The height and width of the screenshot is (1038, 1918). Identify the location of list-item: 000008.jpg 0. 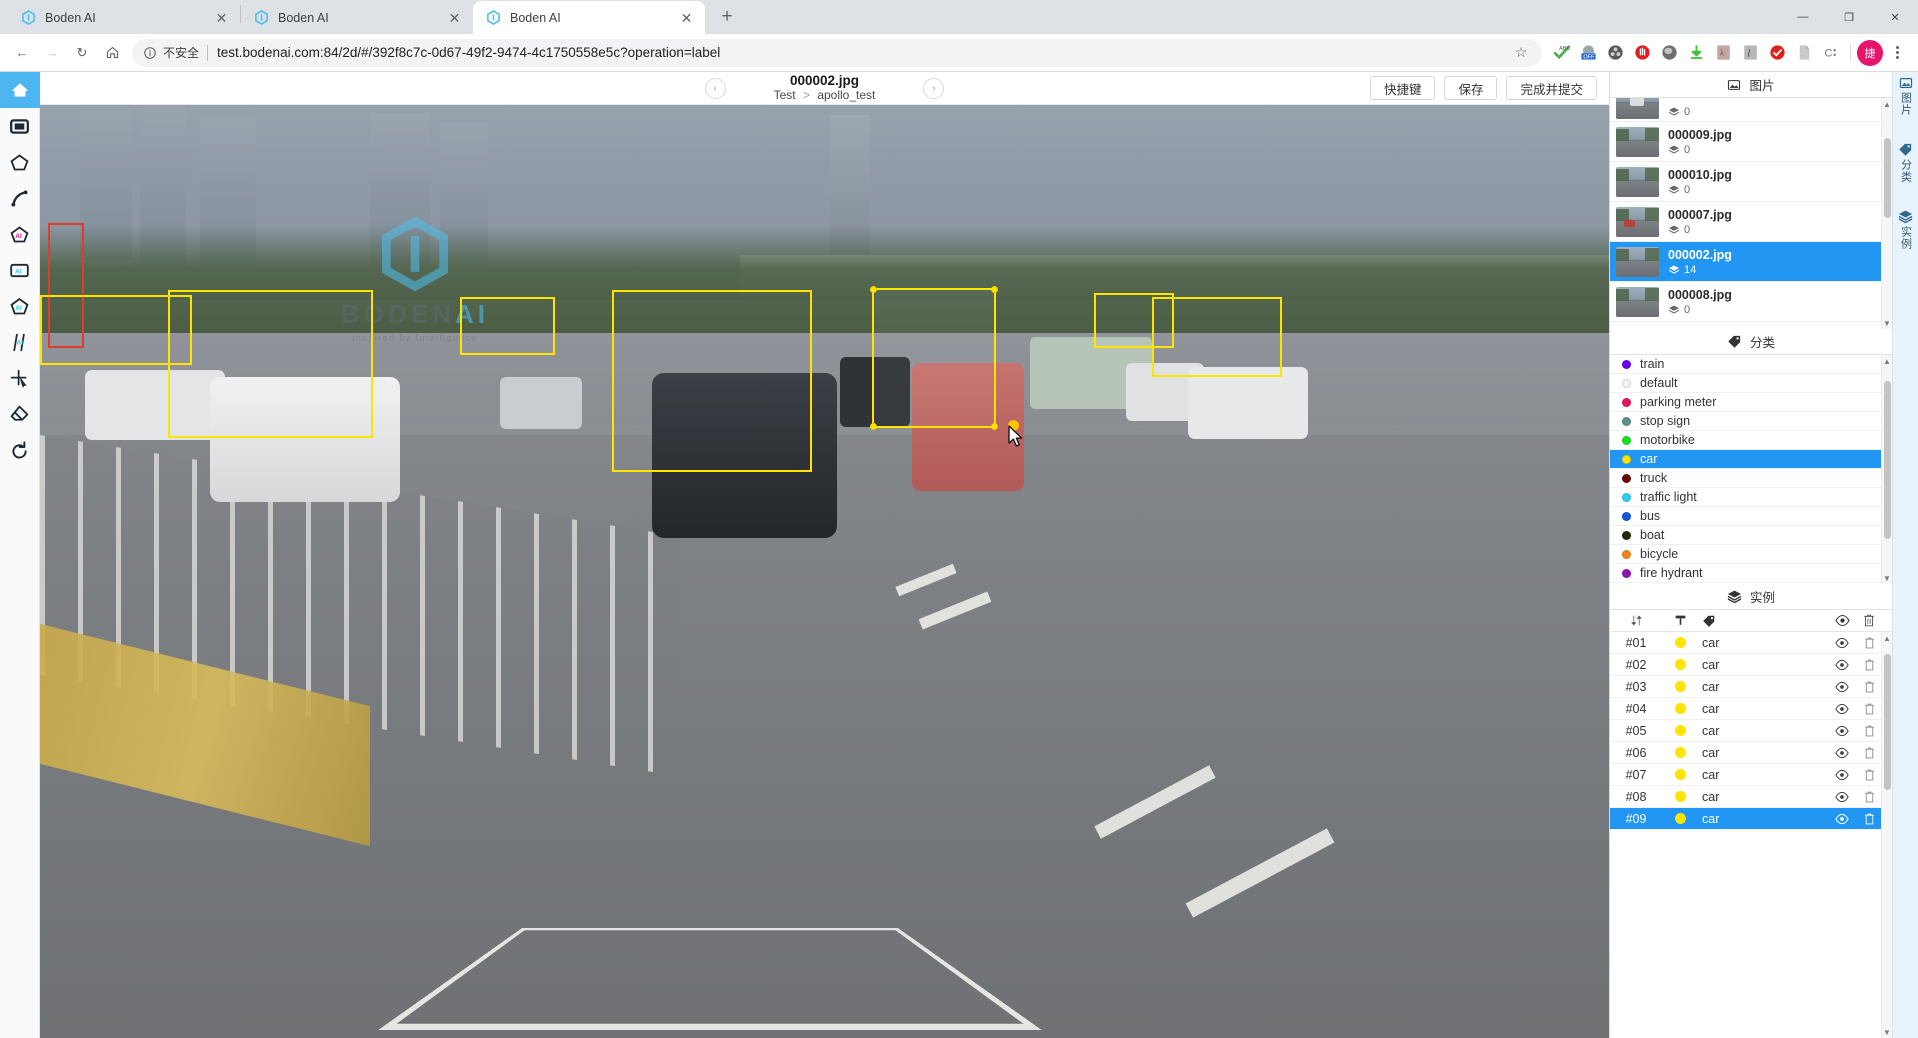
(1751, 302).